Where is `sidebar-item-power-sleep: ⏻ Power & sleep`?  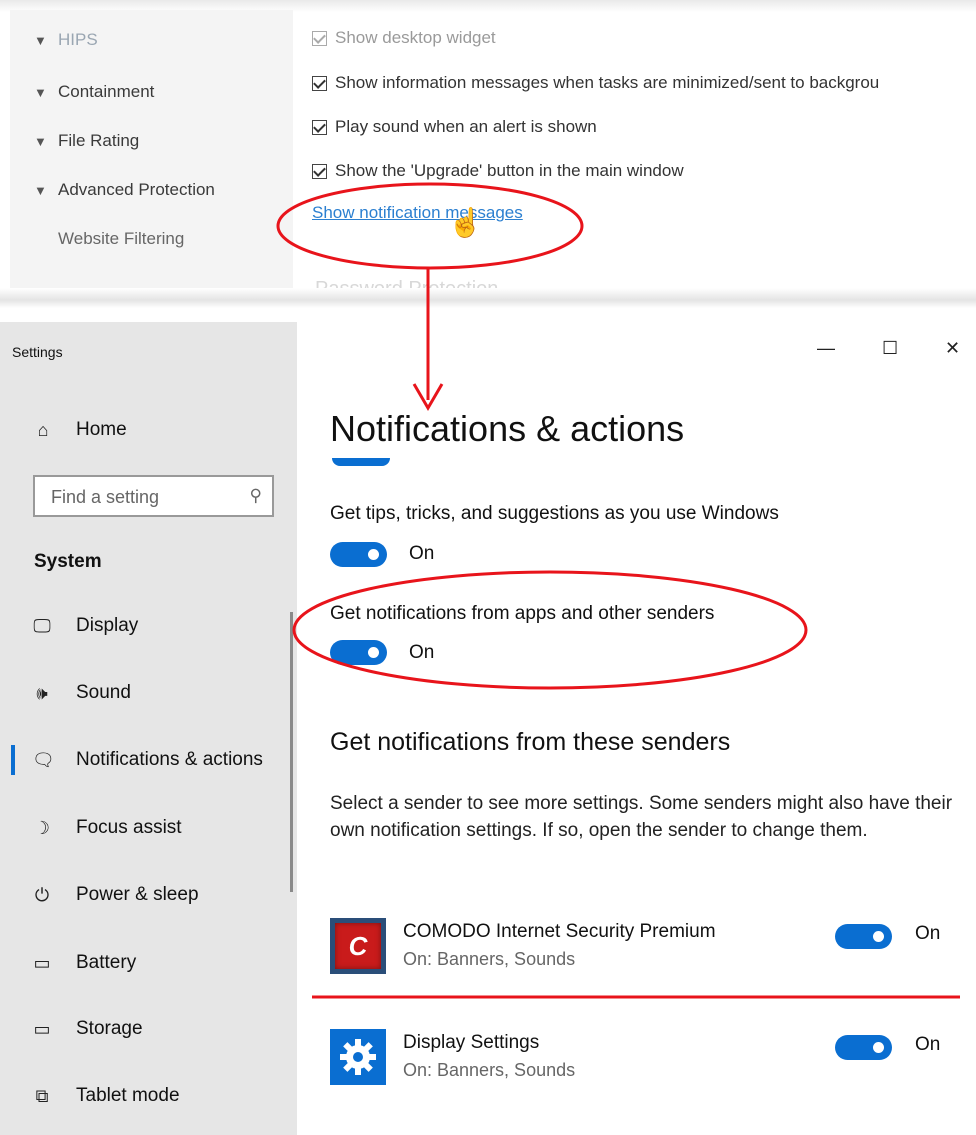
sidebar-item-power-sleep: ⏻ Power & sleep is located at coordinates (148, 895).